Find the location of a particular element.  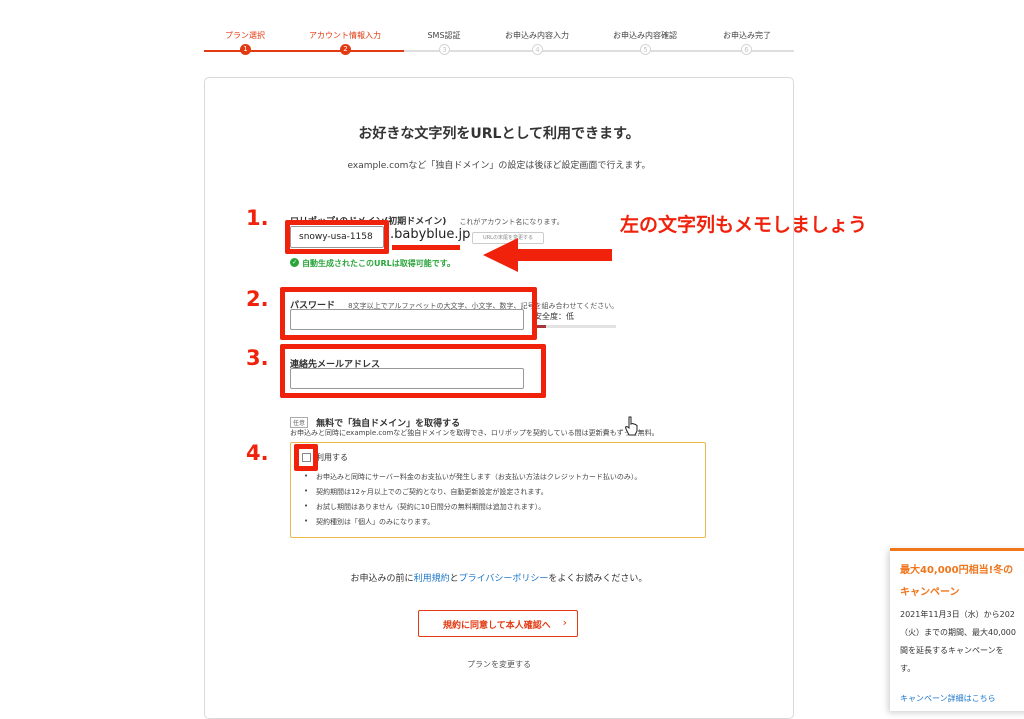

annotation-box-domain is located at coordinates (337, 237).